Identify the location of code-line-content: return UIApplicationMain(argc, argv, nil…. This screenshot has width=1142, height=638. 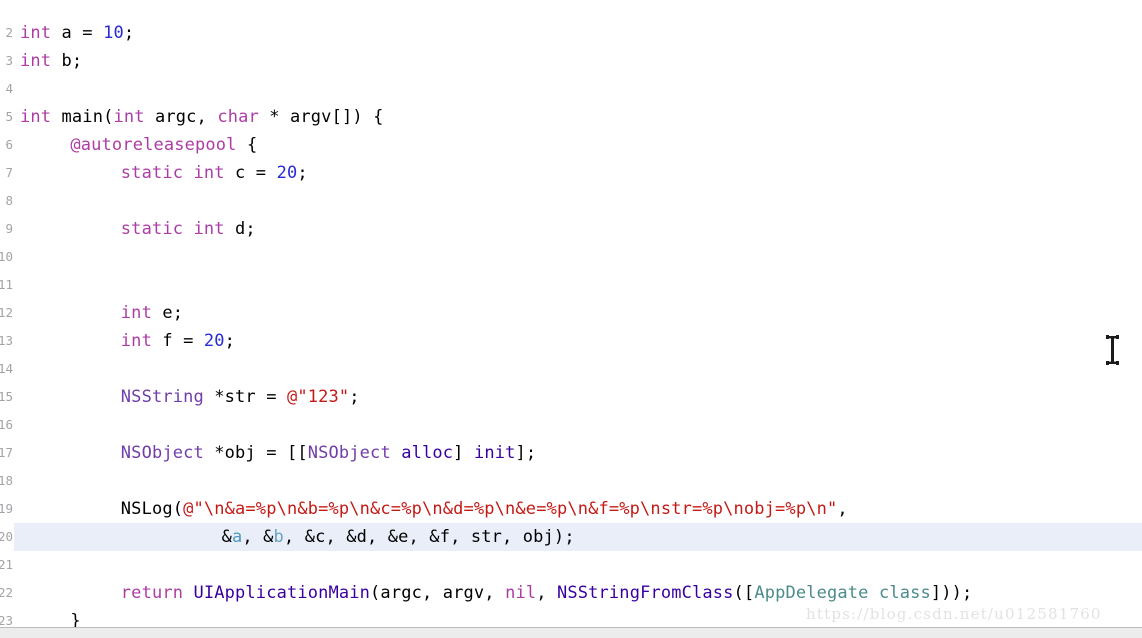
(496, 593).